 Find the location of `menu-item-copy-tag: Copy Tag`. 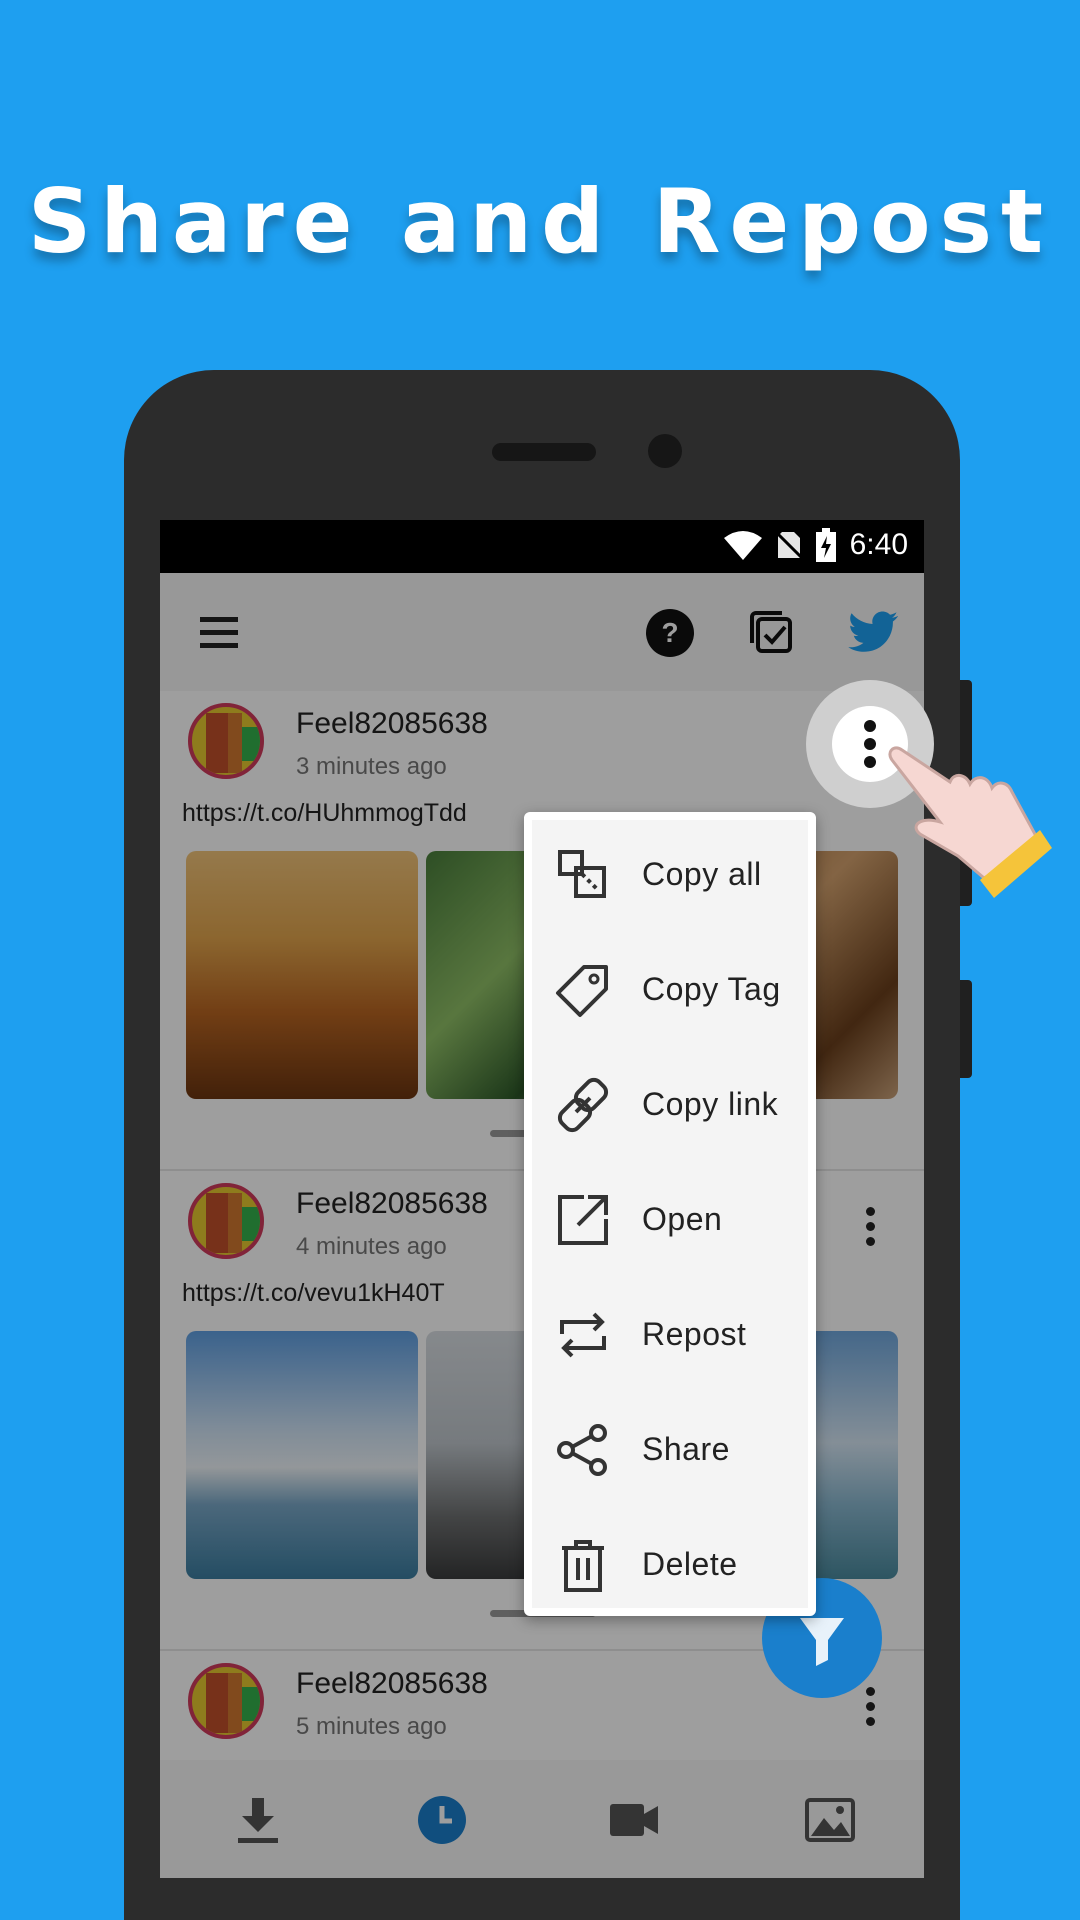

menu-item-copy-tag: Copy Tag is located at coordinates (670, 992).